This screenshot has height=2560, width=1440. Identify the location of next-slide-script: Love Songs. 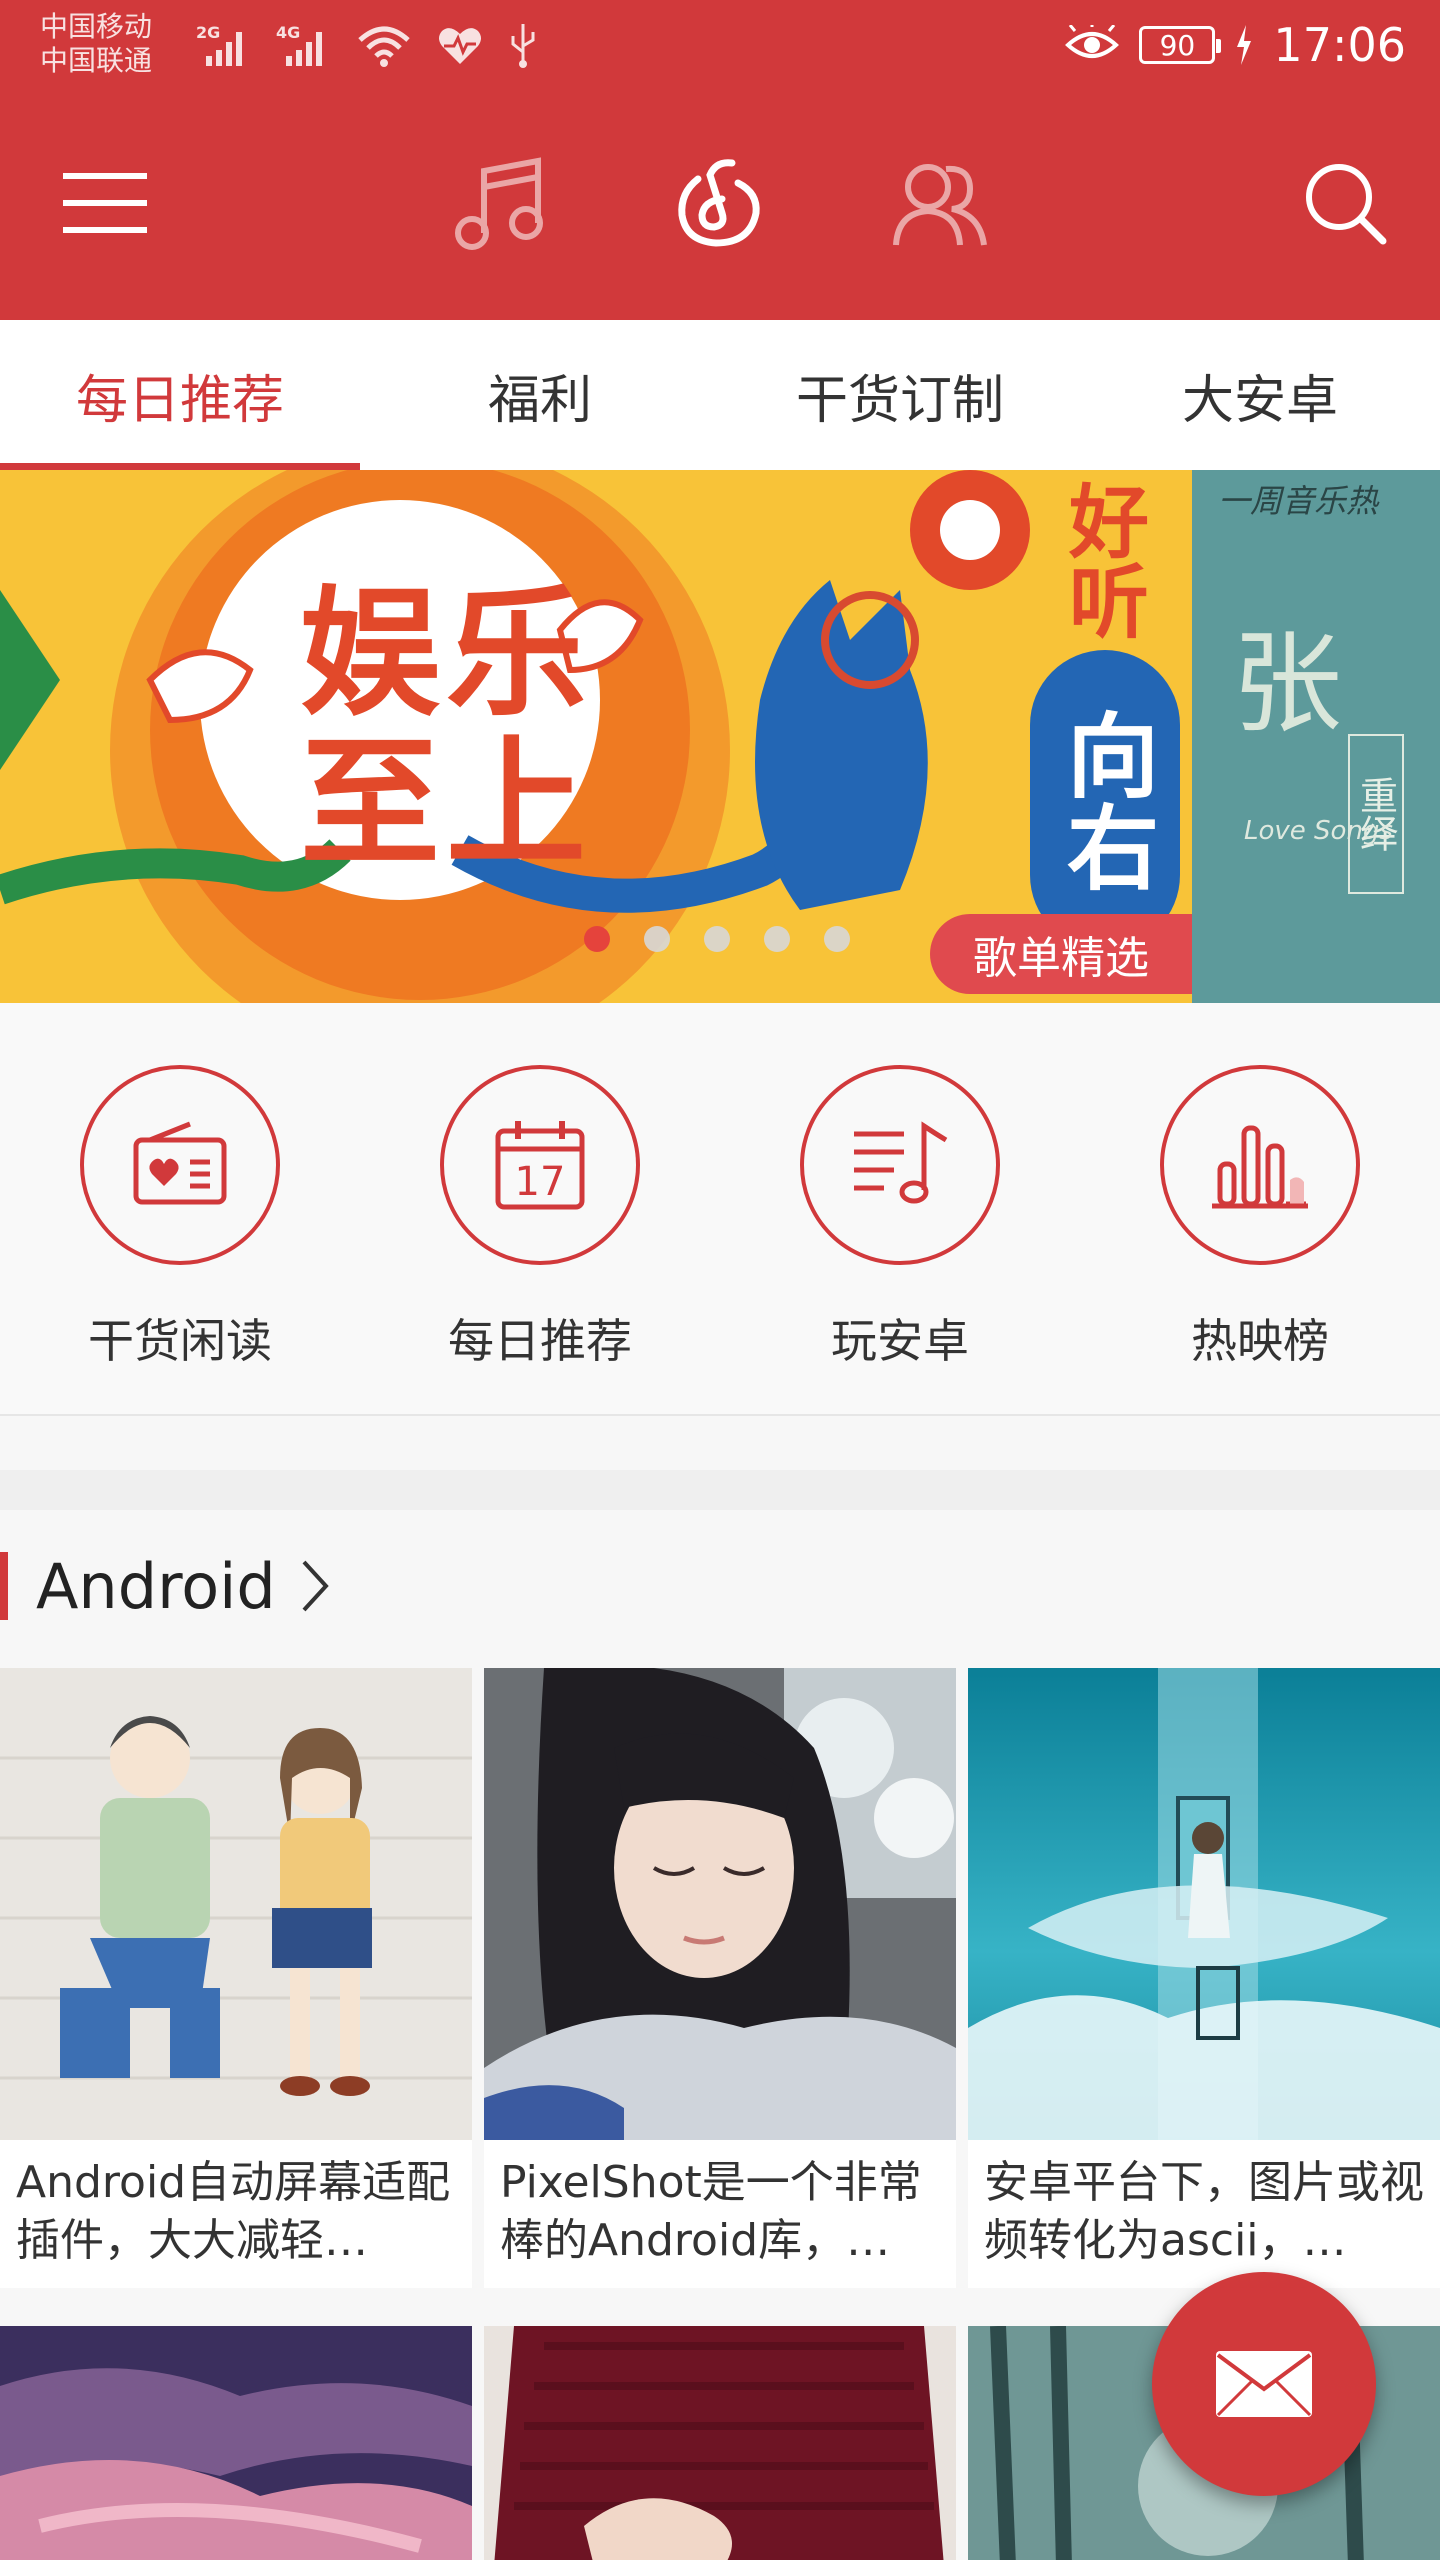
(1318, 831).